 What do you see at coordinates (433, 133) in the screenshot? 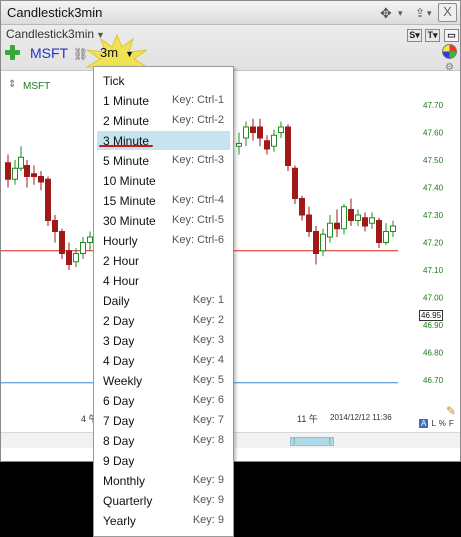
I see `price-axis-label: 47.60` at bounding box center [433, 133].